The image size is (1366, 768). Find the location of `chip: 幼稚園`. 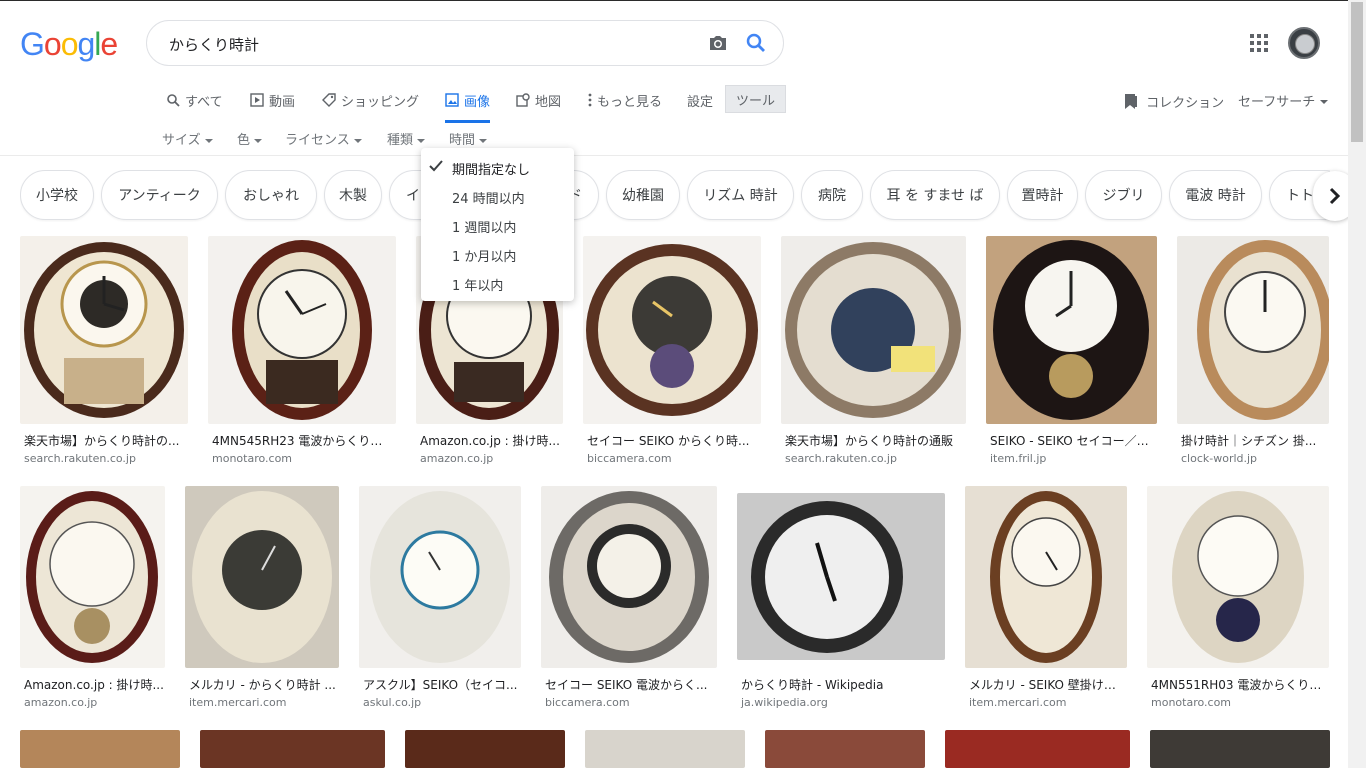

chip: 幼稚園 is located at coordinates (643, 195).